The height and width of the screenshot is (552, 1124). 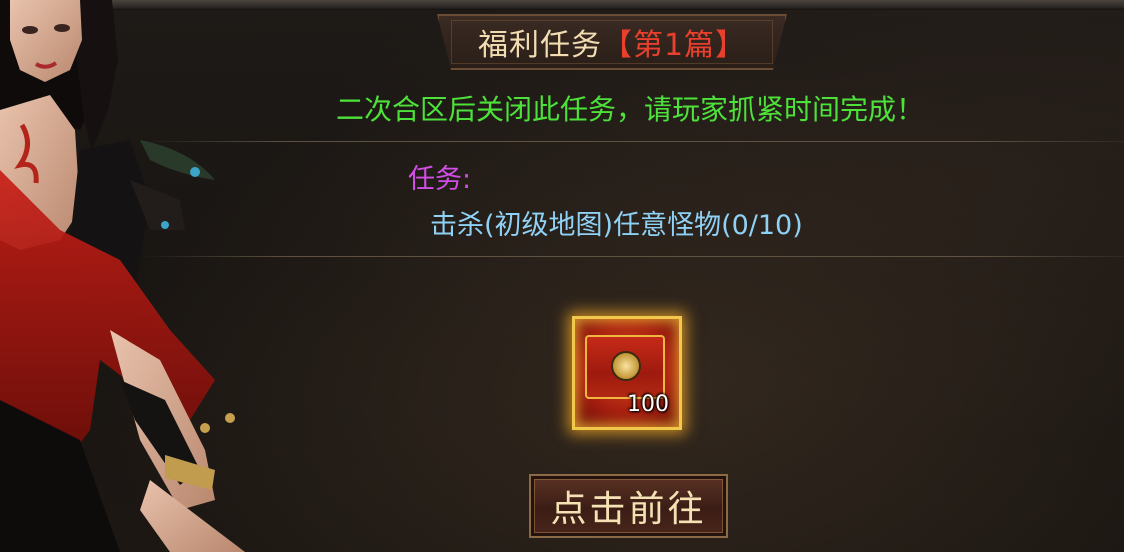 What do you see at coordinates (674, 45) in the screenshot?
I see `chapter-text: 【第1篇】` at bounding box center [674, 45].